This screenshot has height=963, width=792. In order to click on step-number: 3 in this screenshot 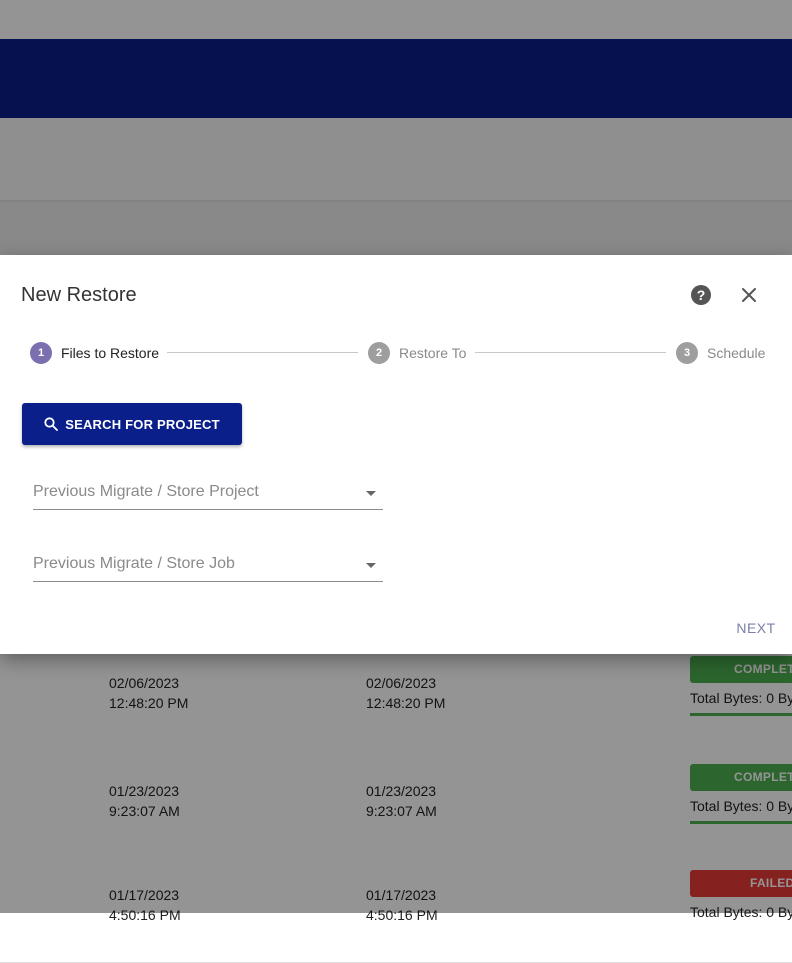, I will do `click(687, 353)`.